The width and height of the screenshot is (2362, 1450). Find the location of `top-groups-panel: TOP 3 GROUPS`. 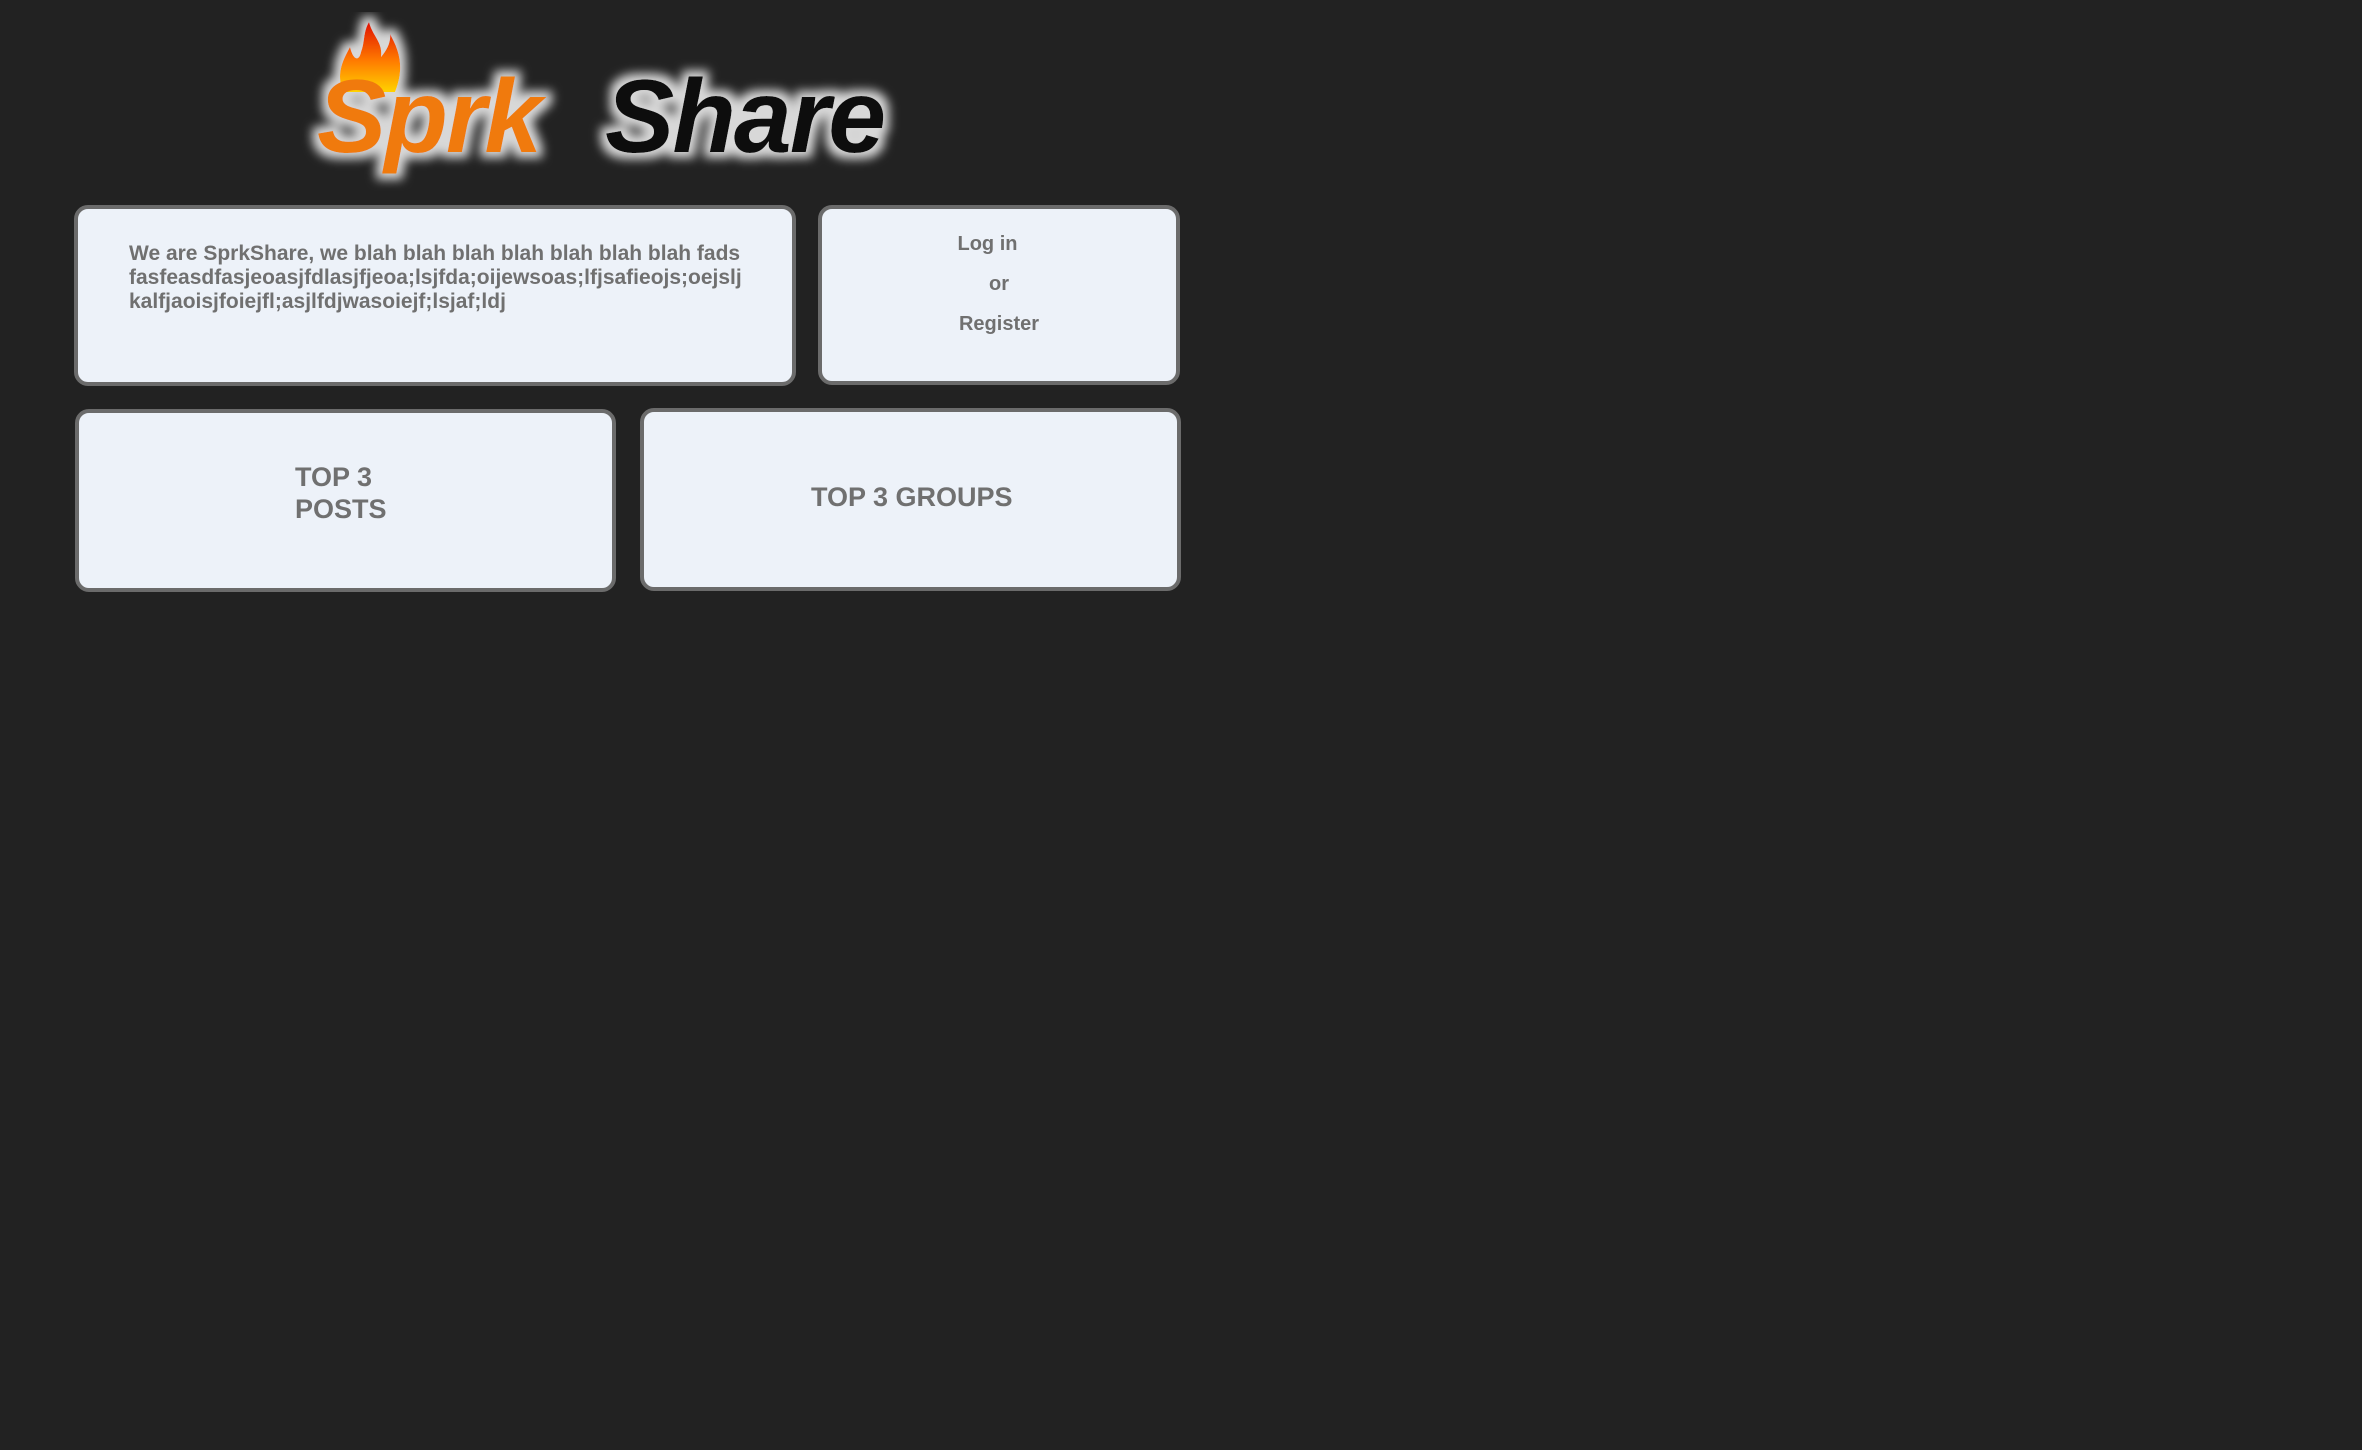

top-groups-panel: TOP 3 GROUPS is located at coordinates (910, 499).